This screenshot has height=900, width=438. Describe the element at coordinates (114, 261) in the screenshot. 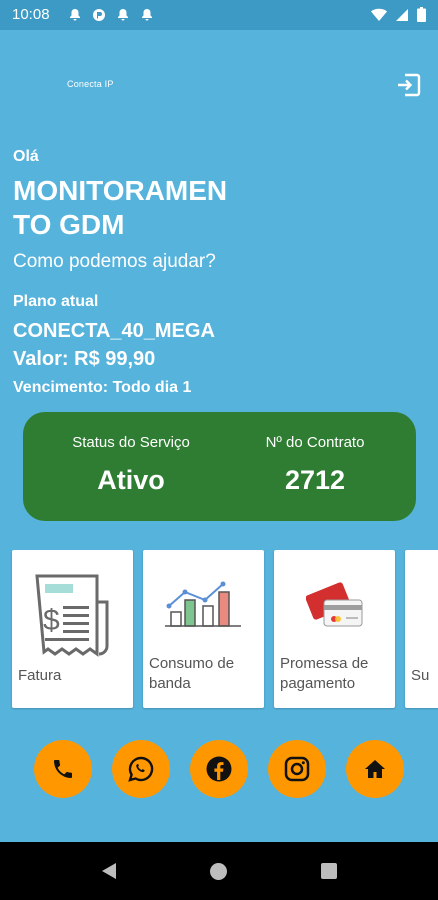

I see `help-prompt: Como podemos ajudar?` at that location.